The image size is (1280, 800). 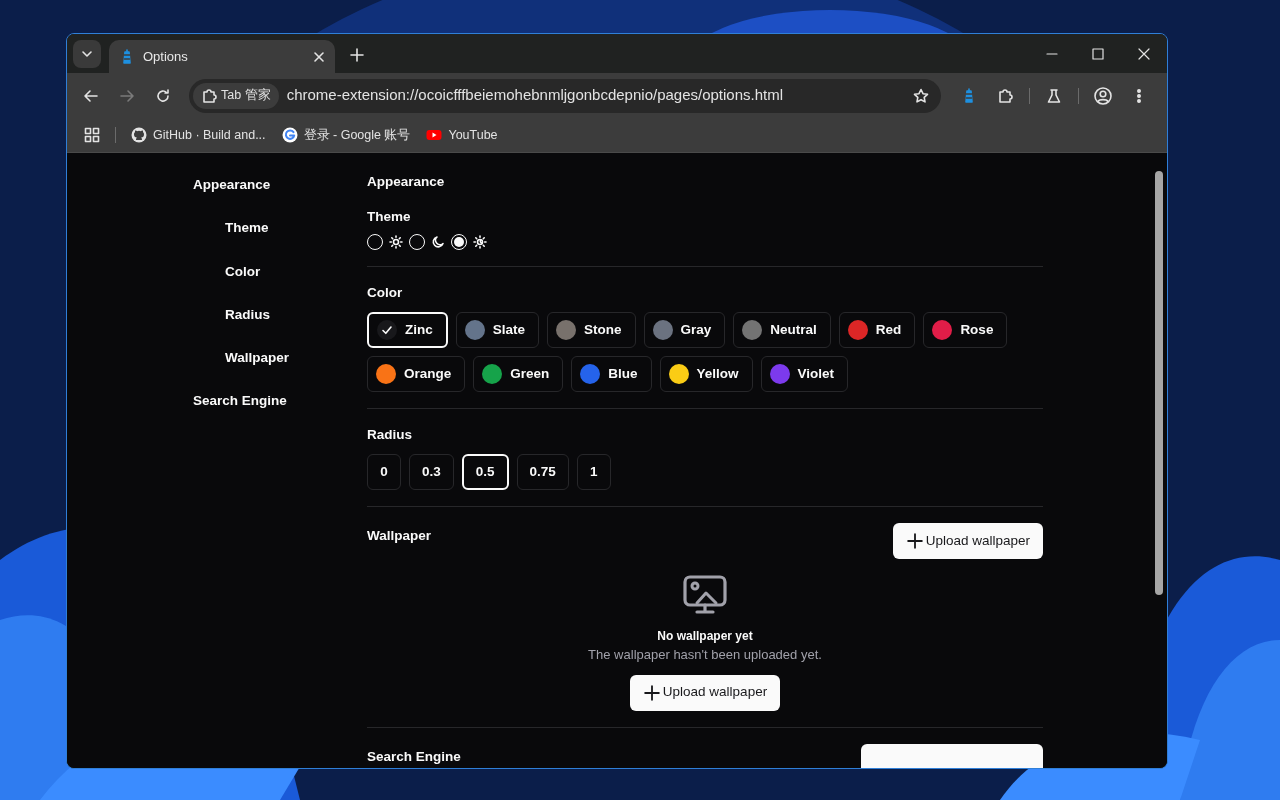 I want to click on color-option: Orange, so click(x=416, y=373).